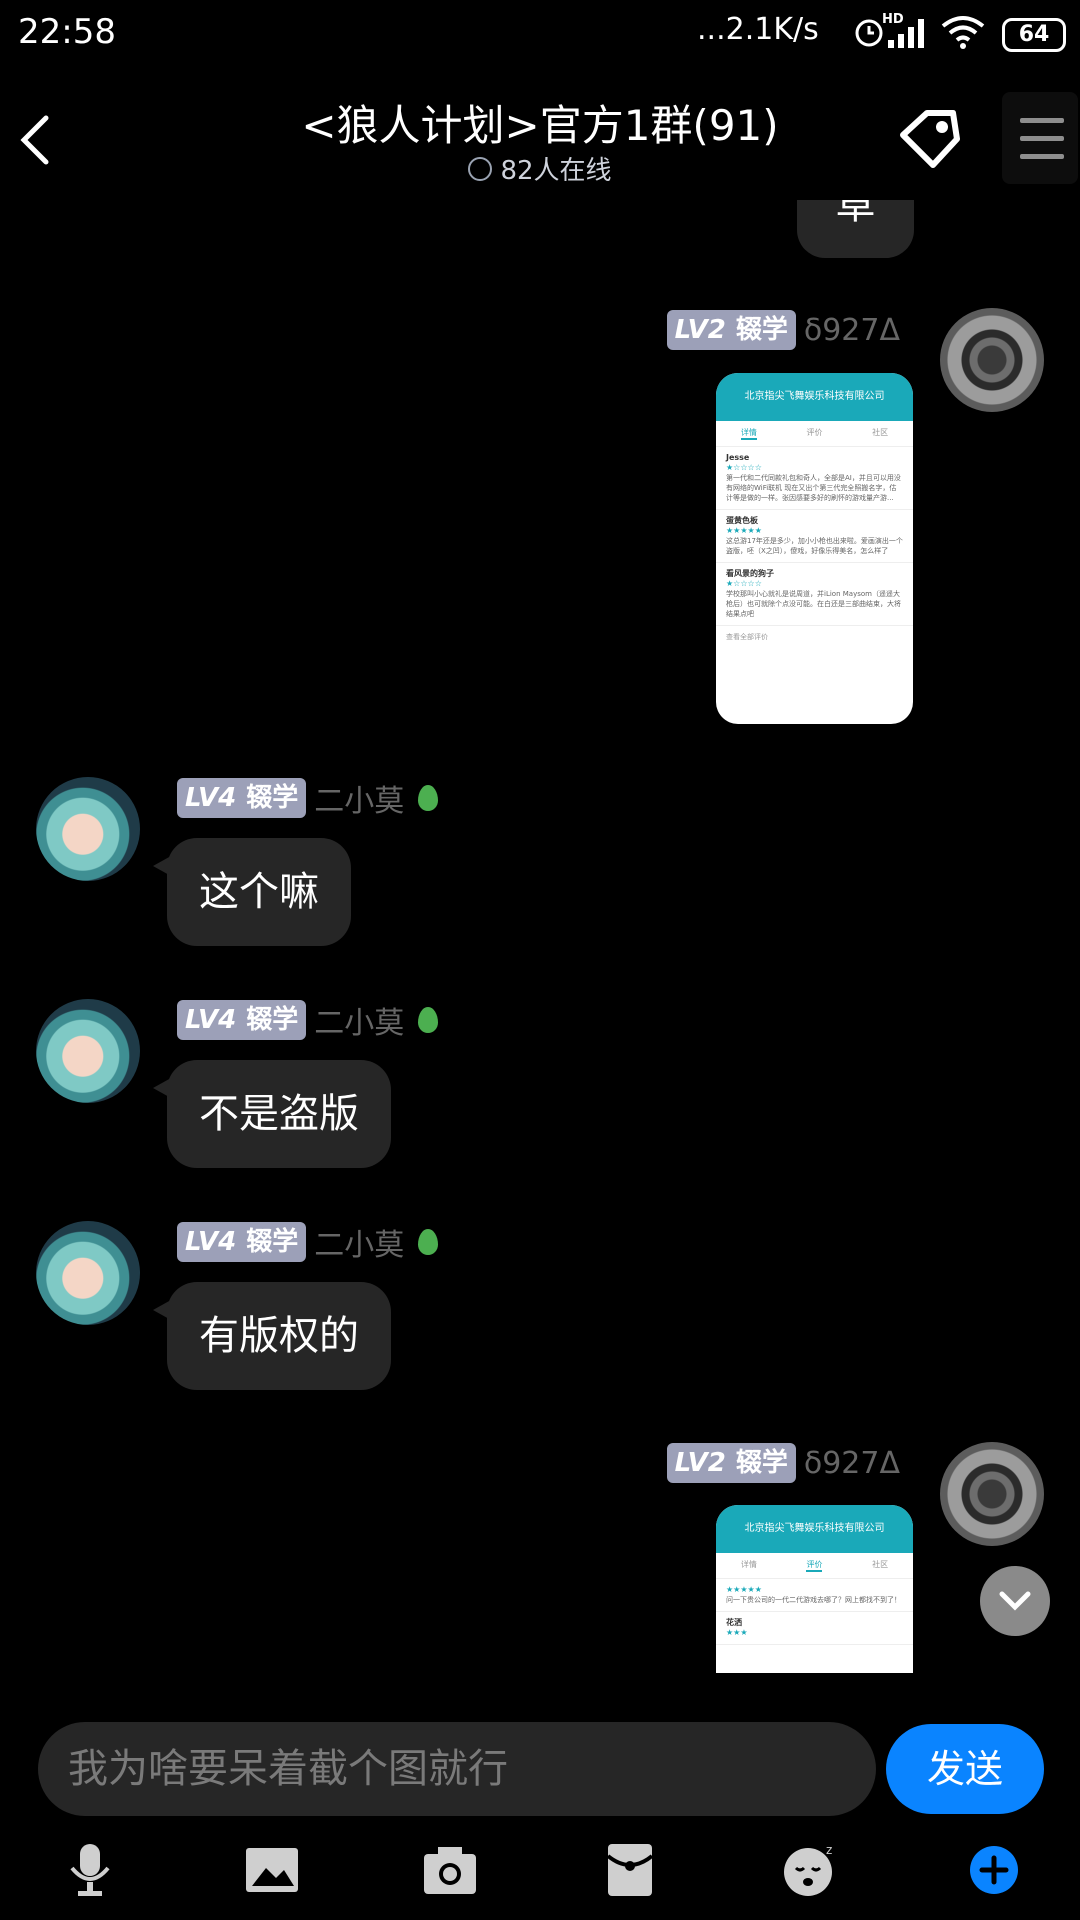  What do you see at coordinates (288, 1769) in the screenshot?
I see `message-input-text: 我为啥要呆着截个图就行` at bounding box center [288, 1769].